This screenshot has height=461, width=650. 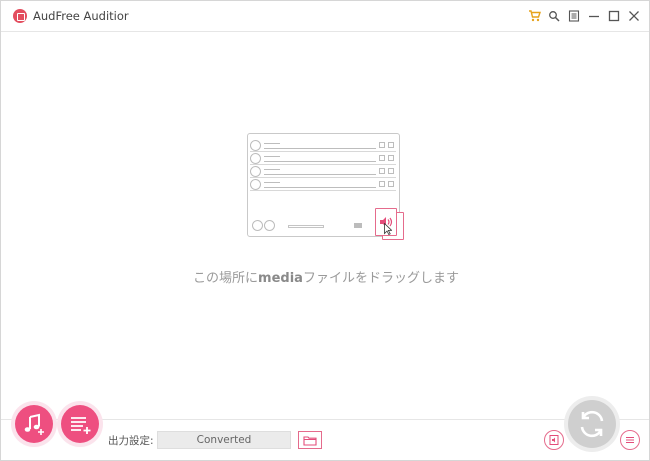 I want to click on dropzone-text: この場所にmediaファイルをドラッグします, so click(x=326, y=278).